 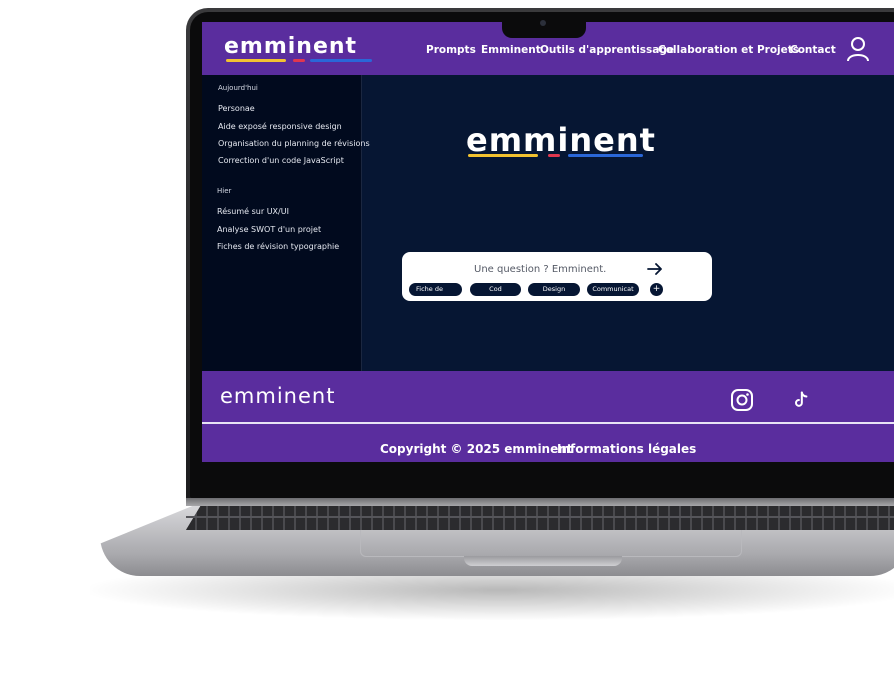 What do you see at coordinates (728, 50) in the screenshot?
I see `nav-link-collaboration: Collaboration et Projets` at bounding box center [728, 50].